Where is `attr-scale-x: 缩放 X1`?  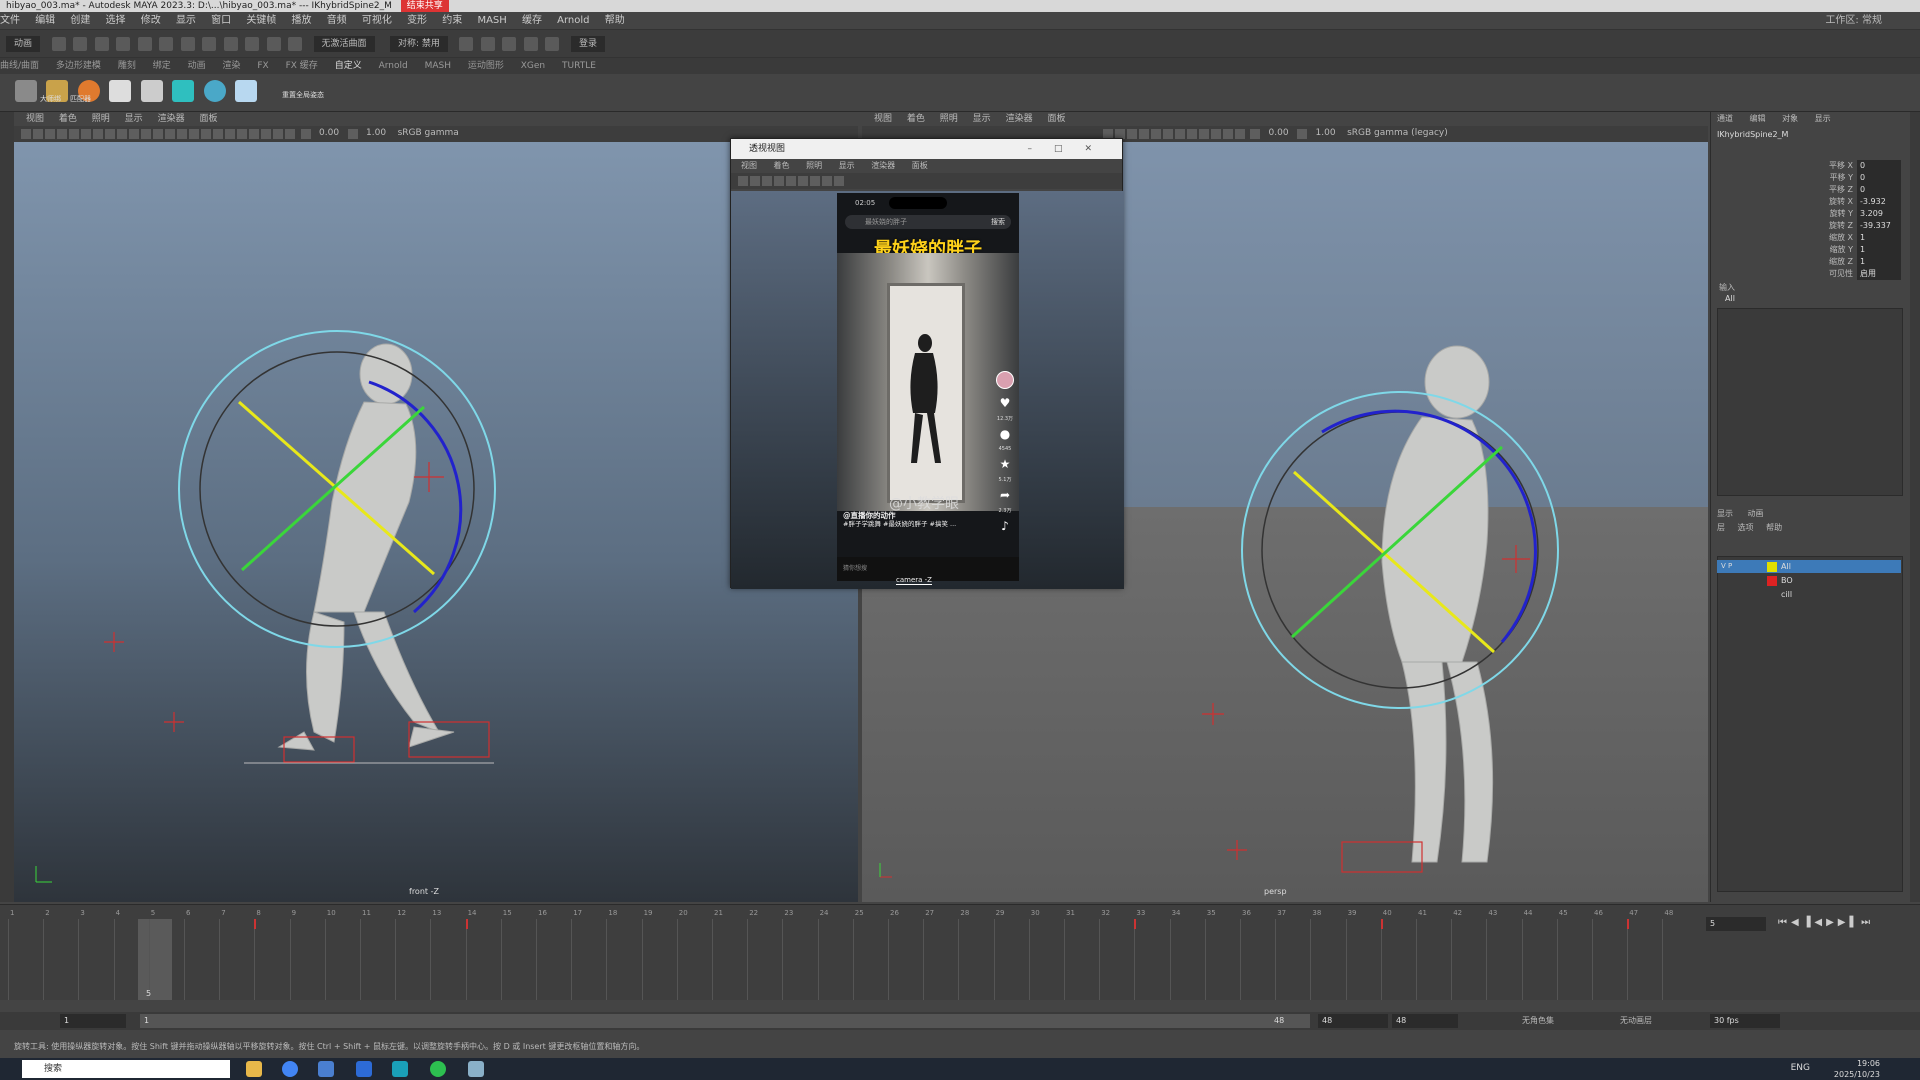
attr-scale-x: 缩放 X1 is located at coordinates (1859, 238).